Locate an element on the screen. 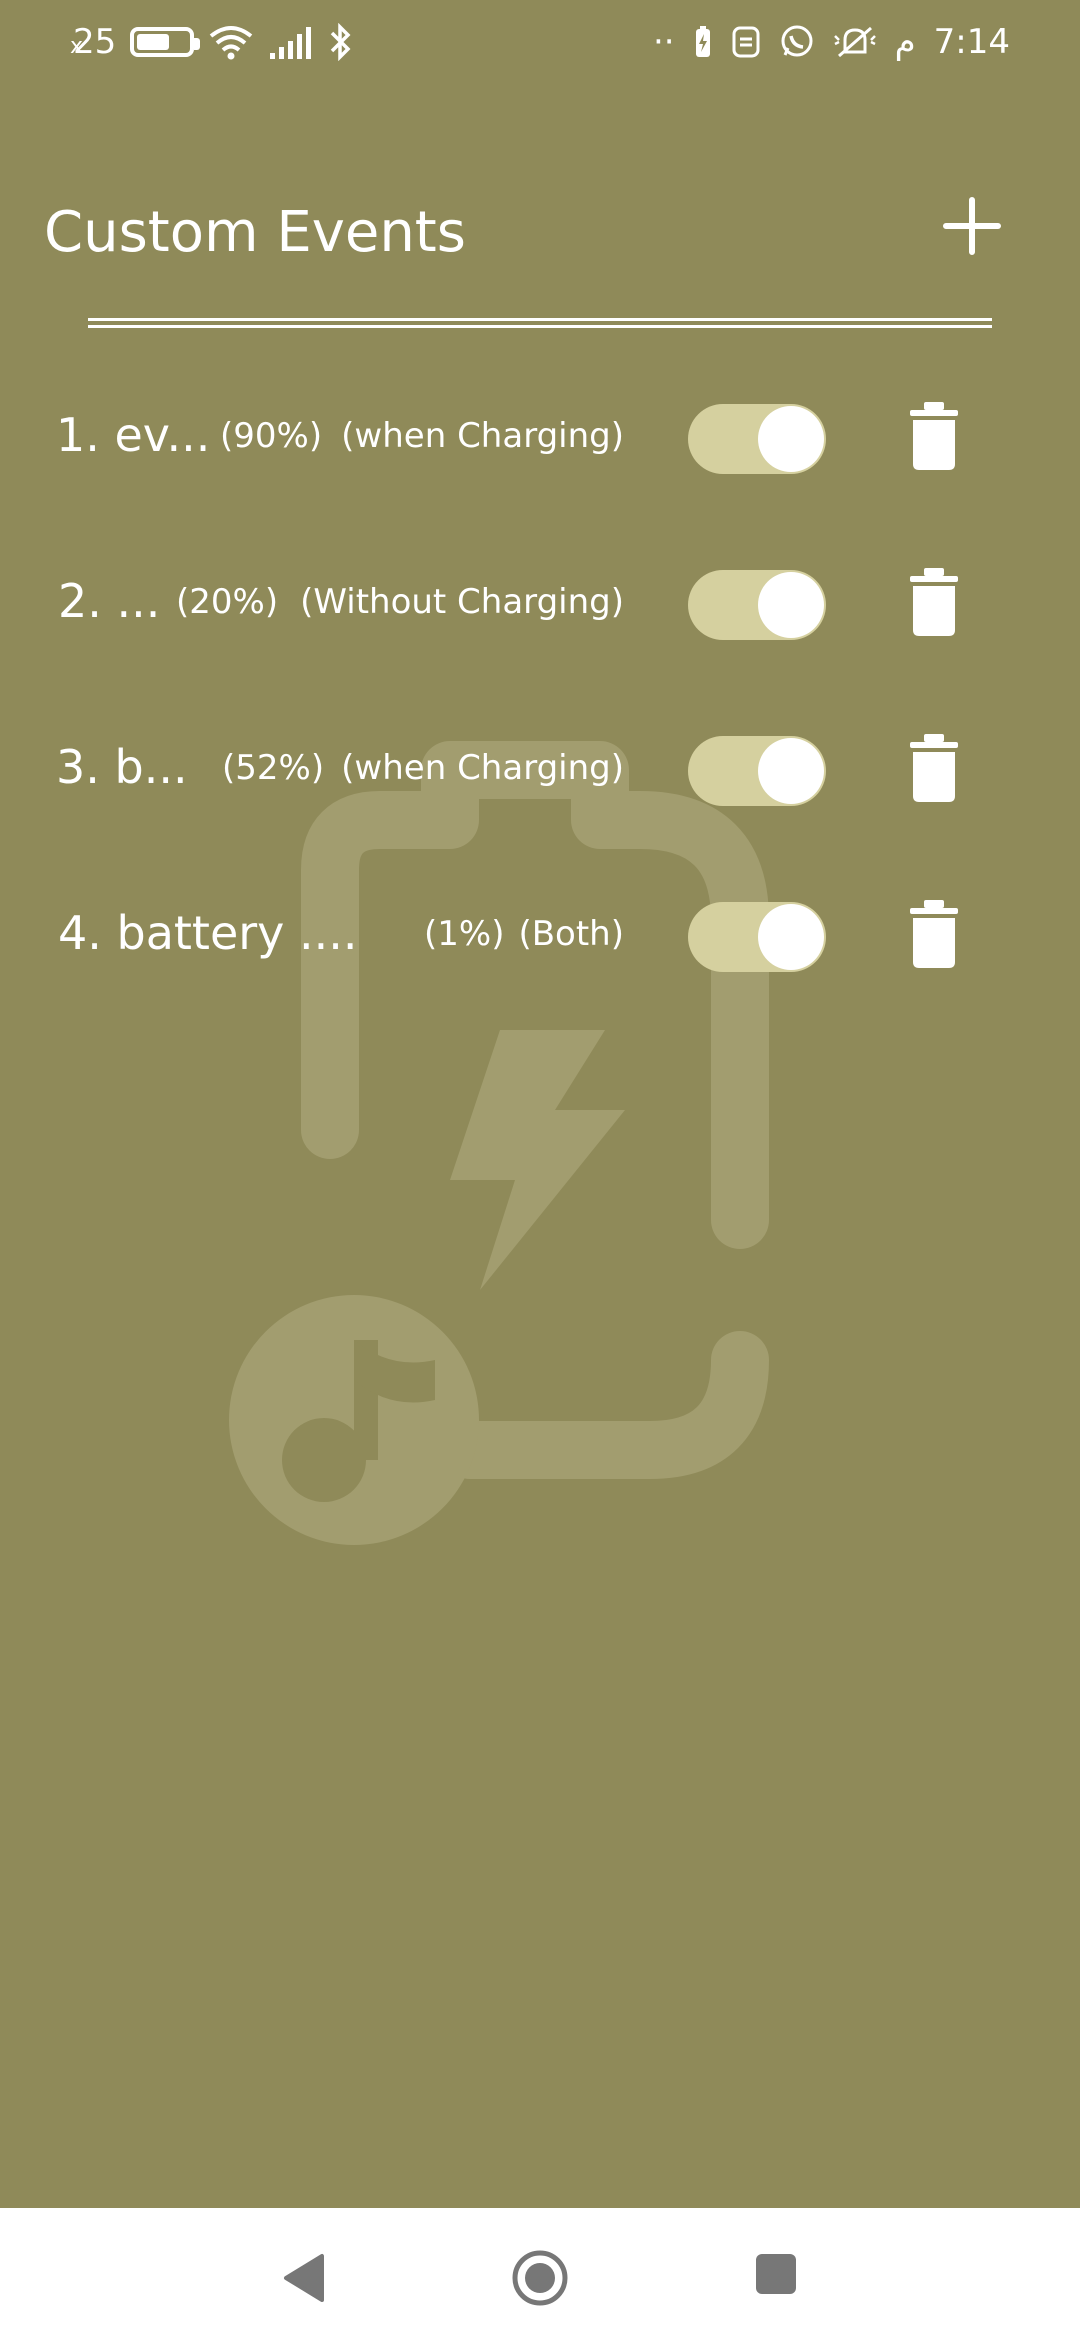  silent-mode-icon is located at coordinates (854, 42).